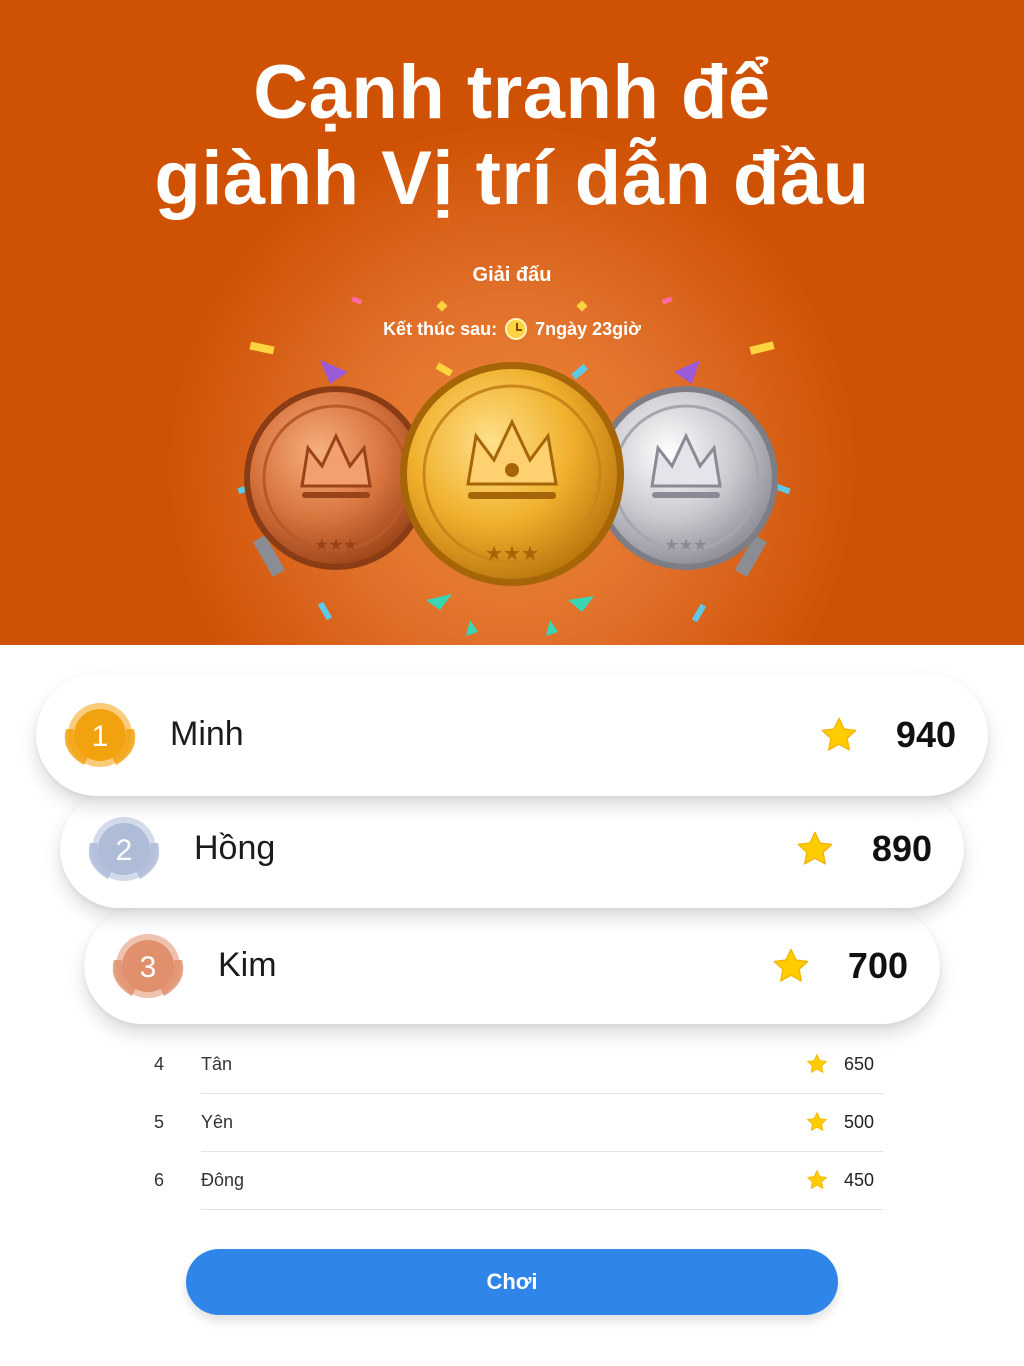 The height and width of the screenshot is (1366, 1024). What do you see at coordinates (235, 848) in the screenshot?
I see `player-name: Hồng` at bounding box center [235, 848].